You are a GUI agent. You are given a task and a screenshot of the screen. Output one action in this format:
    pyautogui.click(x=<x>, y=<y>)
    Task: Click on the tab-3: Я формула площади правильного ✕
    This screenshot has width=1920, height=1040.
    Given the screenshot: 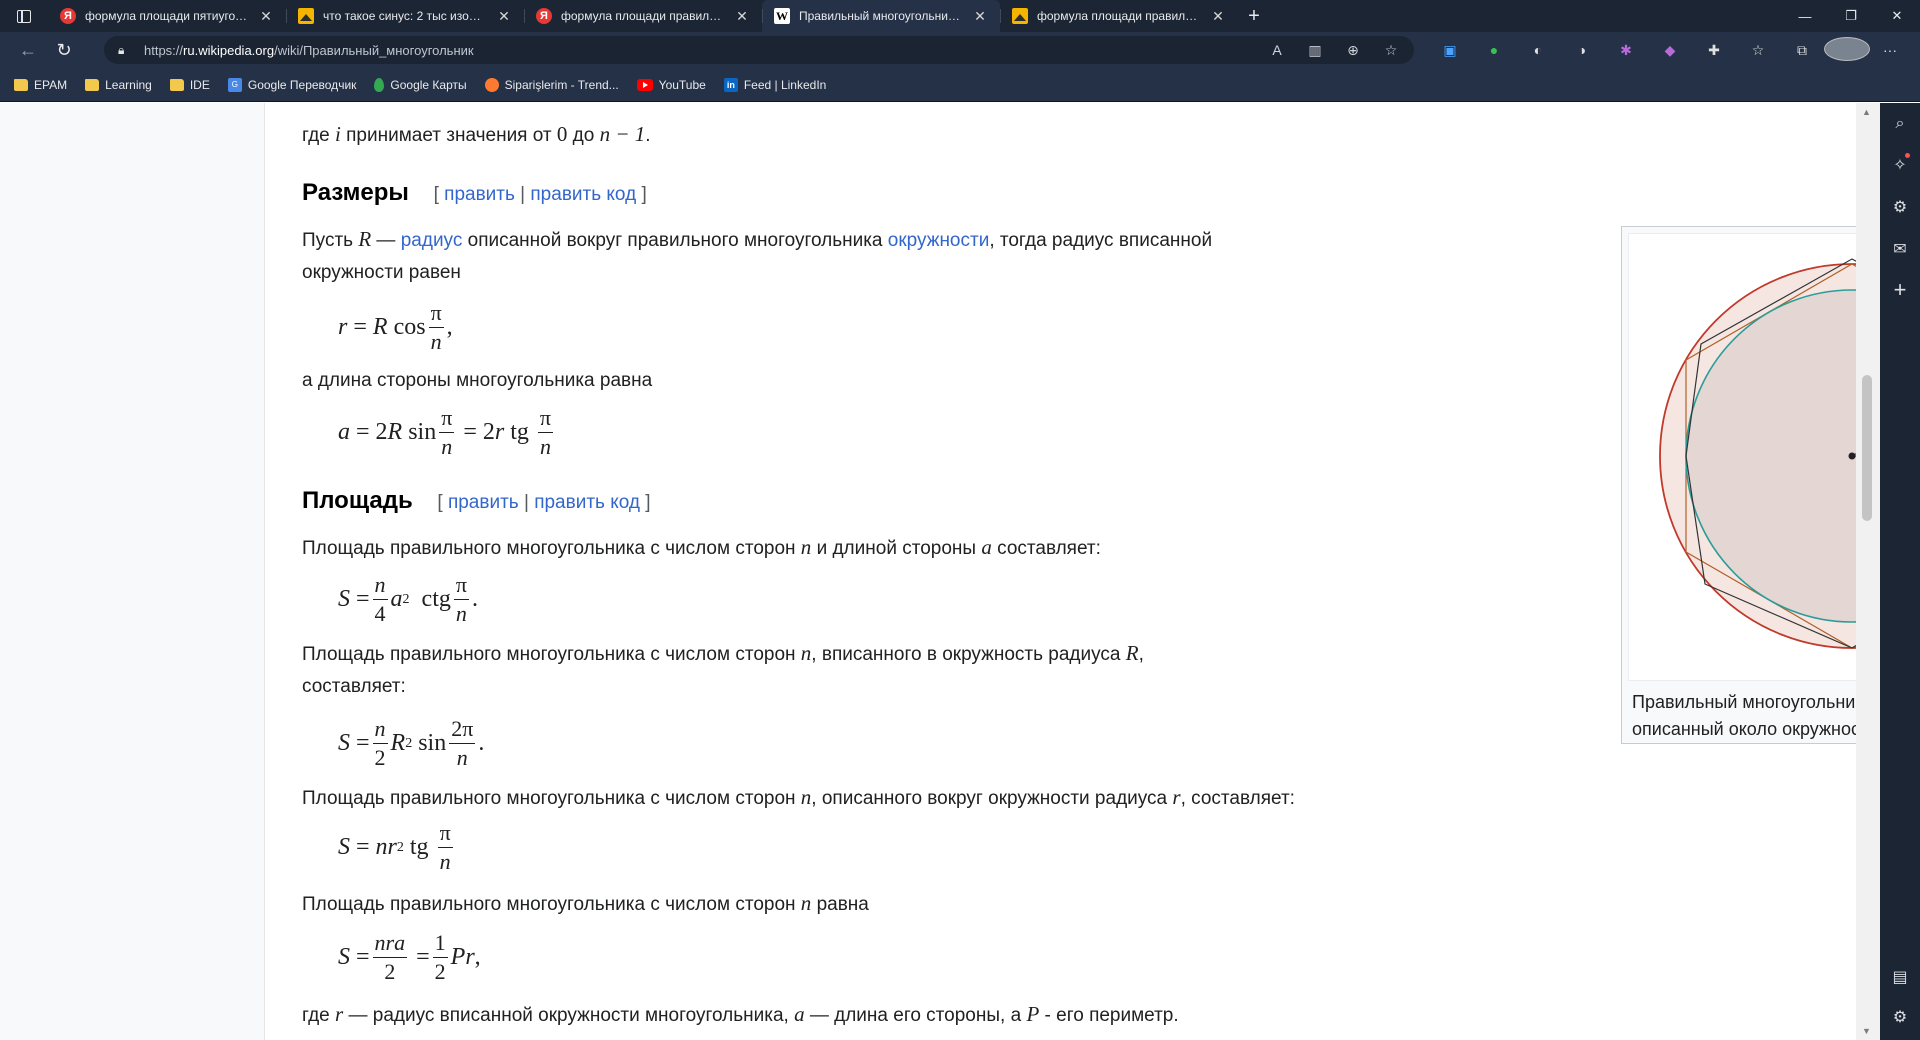 What is the action you would take?
    pyautogui.click(x=643, y=16)
    